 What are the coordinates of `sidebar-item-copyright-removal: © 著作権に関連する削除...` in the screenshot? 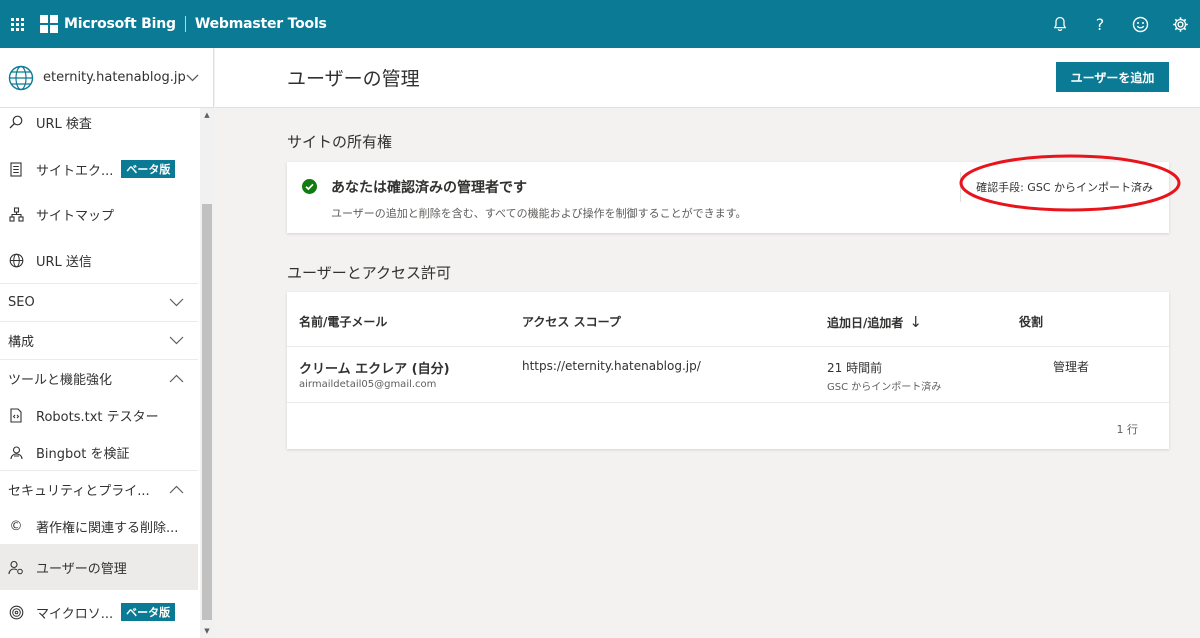 It's located at (99, 526).